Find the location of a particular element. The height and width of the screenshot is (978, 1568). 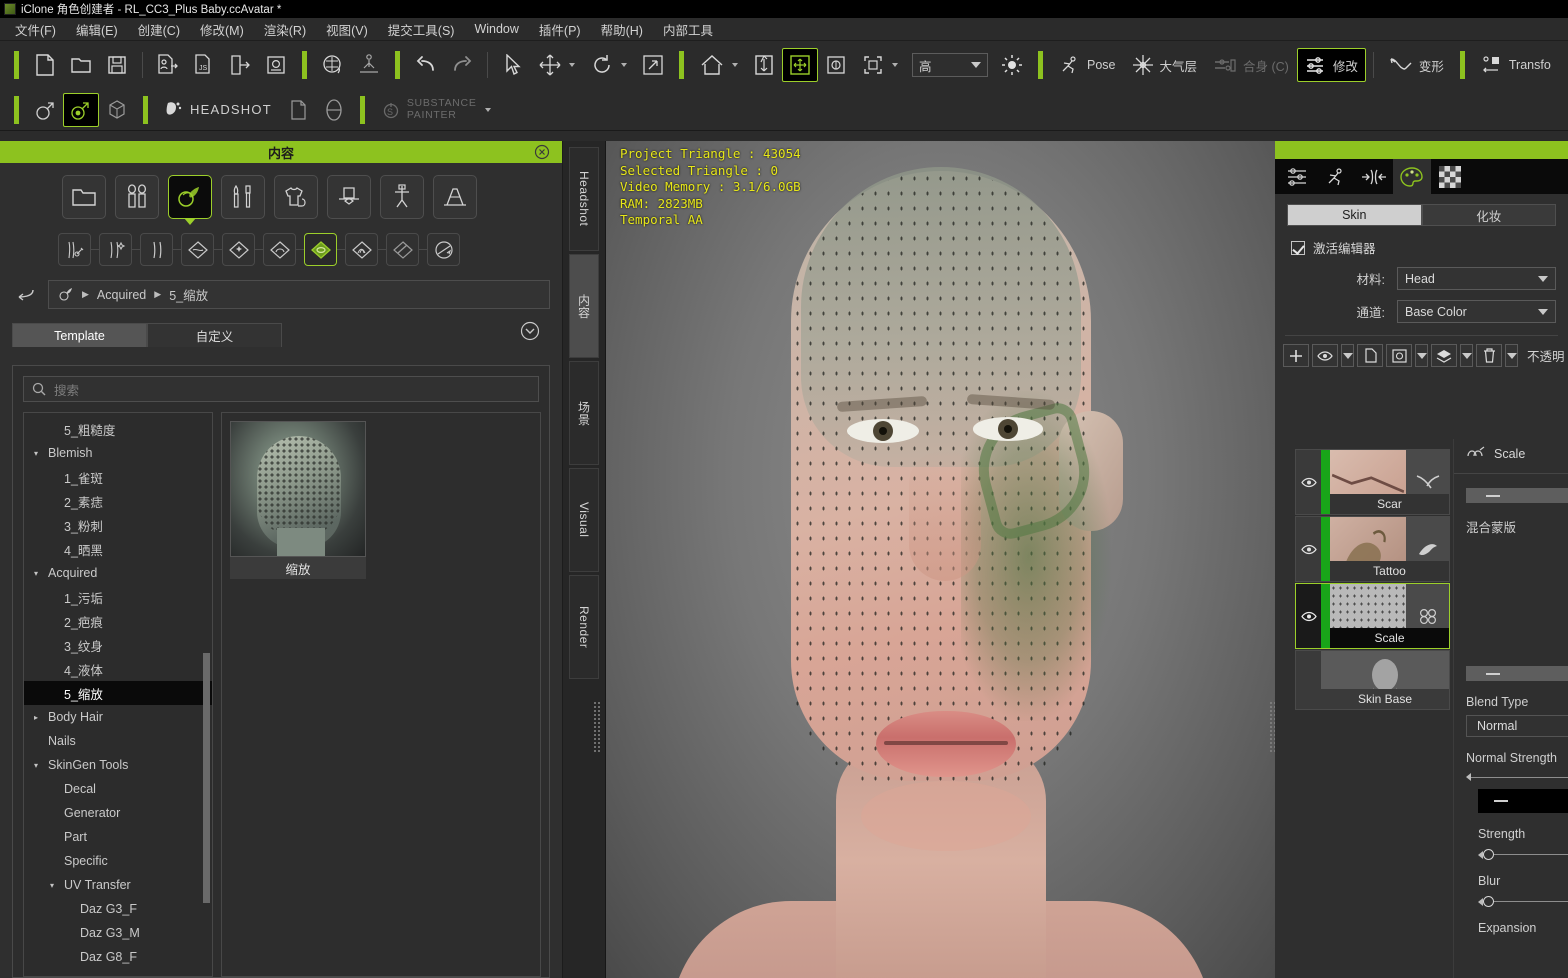

move-tool-button is located at coordinates (557, 65).